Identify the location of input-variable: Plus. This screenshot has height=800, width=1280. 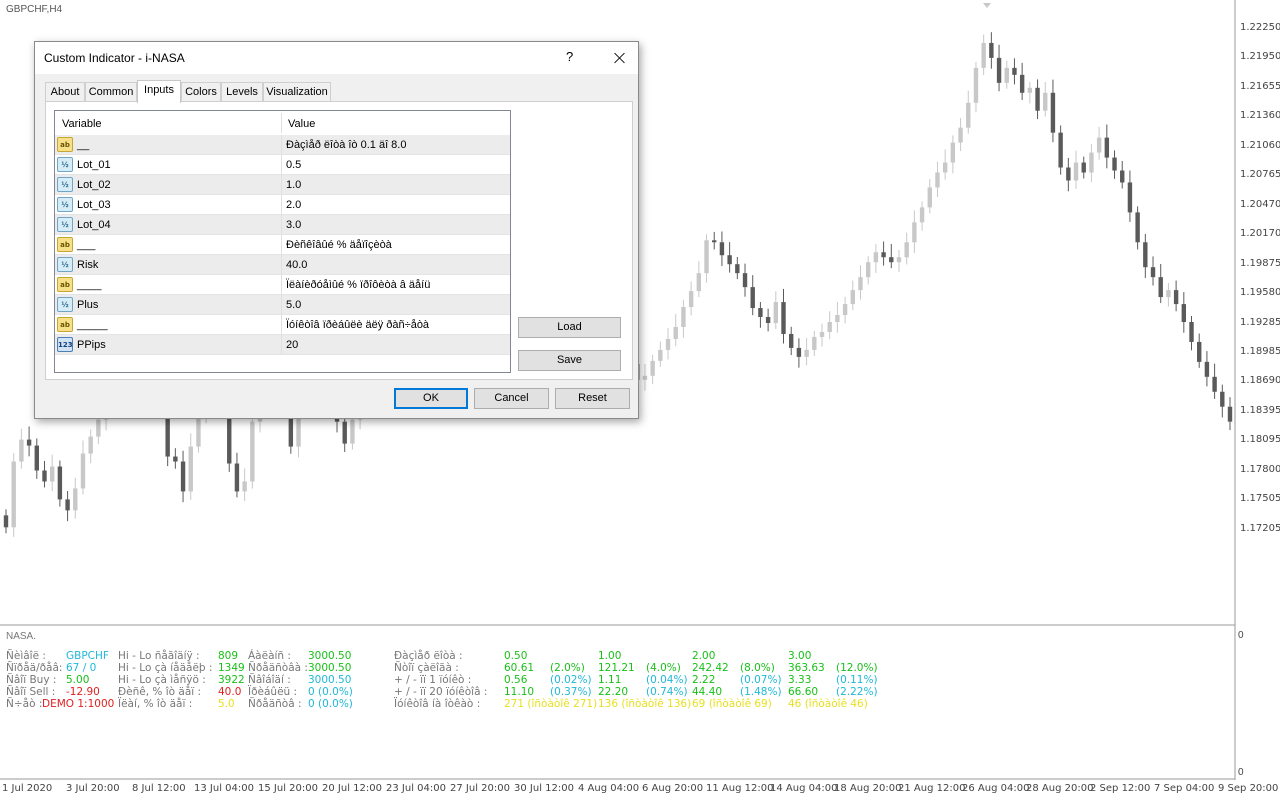
(88, 305).